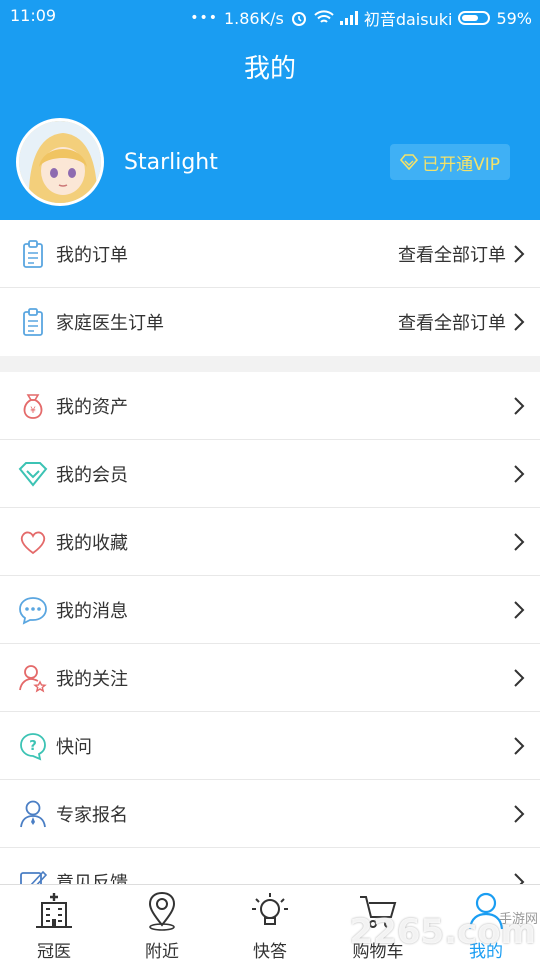 The height and width of the screenshot is (960, 540). I want to click on status-right: ••• 1.86K/s 初音daisuki 59%, so click(361, 18).